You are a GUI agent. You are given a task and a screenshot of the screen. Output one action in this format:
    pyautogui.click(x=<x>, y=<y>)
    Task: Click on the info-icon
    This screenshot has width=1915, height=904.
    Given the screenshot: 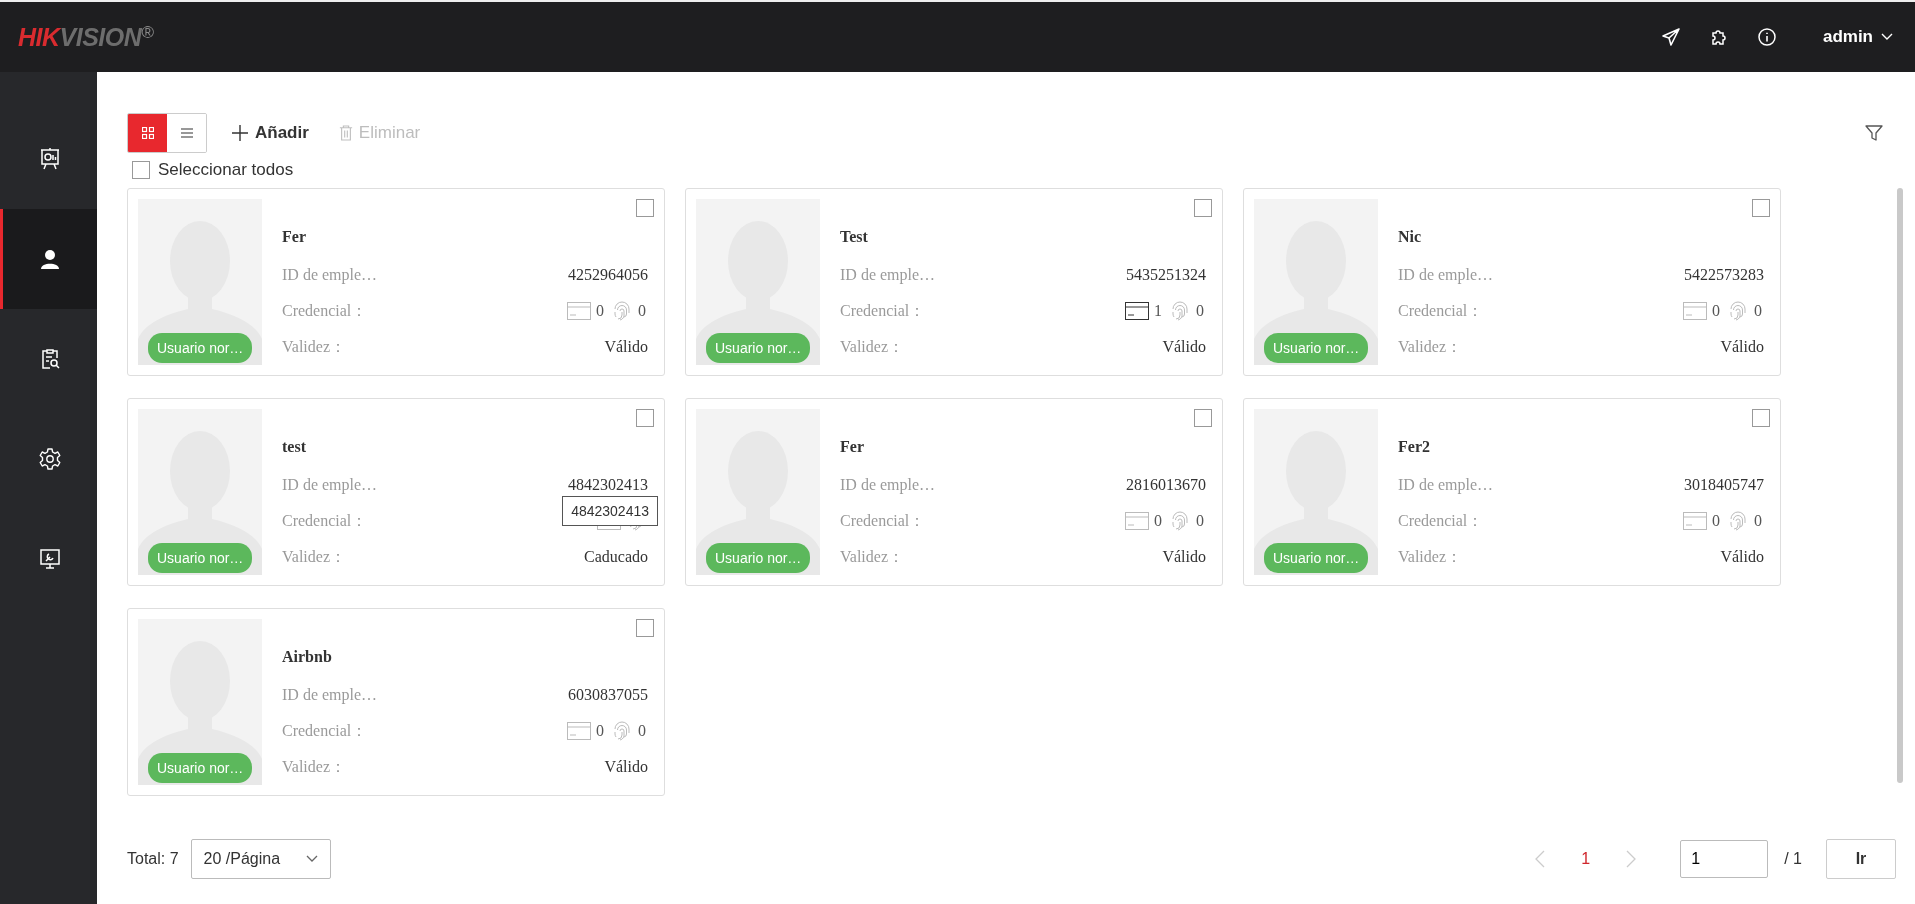 What is the action you would take?
    pyautogui.click(x=1766, y=37)
    